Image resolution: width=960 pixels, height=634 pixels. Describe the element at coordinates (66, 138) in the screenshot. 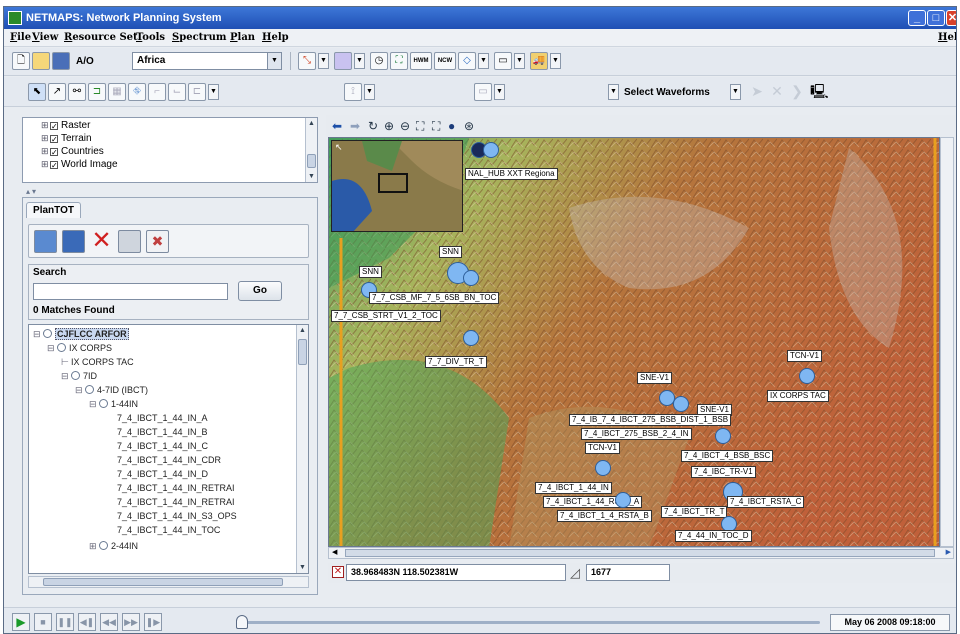

I see `layer-item-terrain: ⊞ ✓ Terrain` at that location.